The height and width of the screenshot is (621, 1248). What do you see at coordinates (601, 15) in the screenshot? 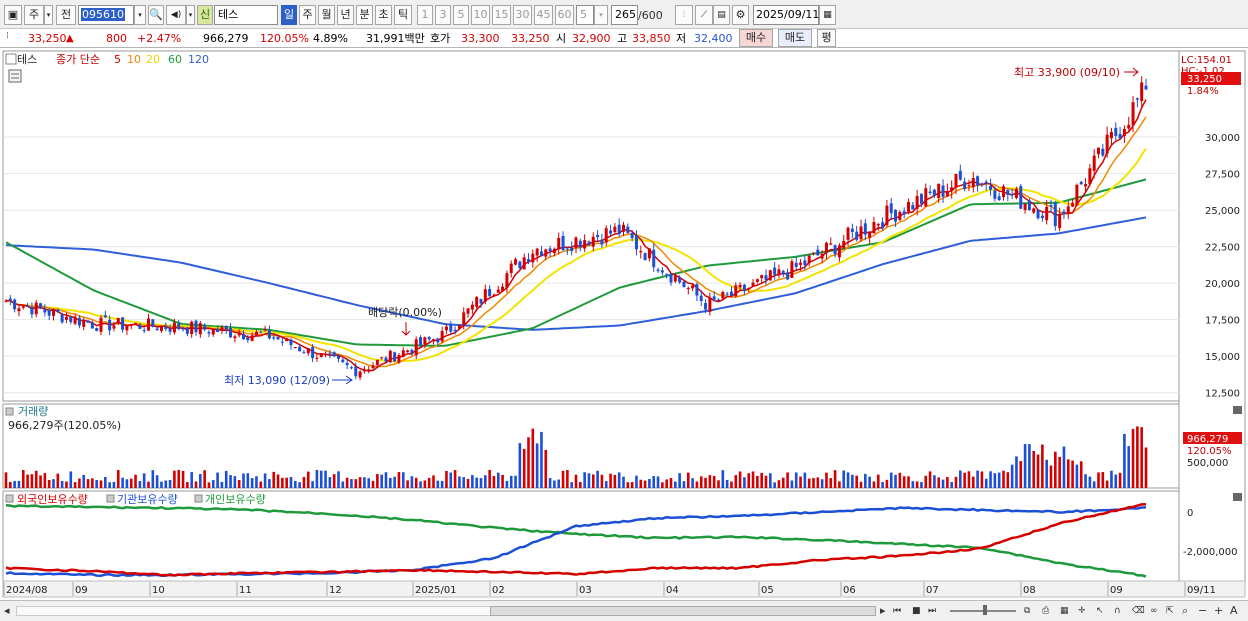
I see `count-dropdown-icon: ▾` at bounding box center [601, 15].